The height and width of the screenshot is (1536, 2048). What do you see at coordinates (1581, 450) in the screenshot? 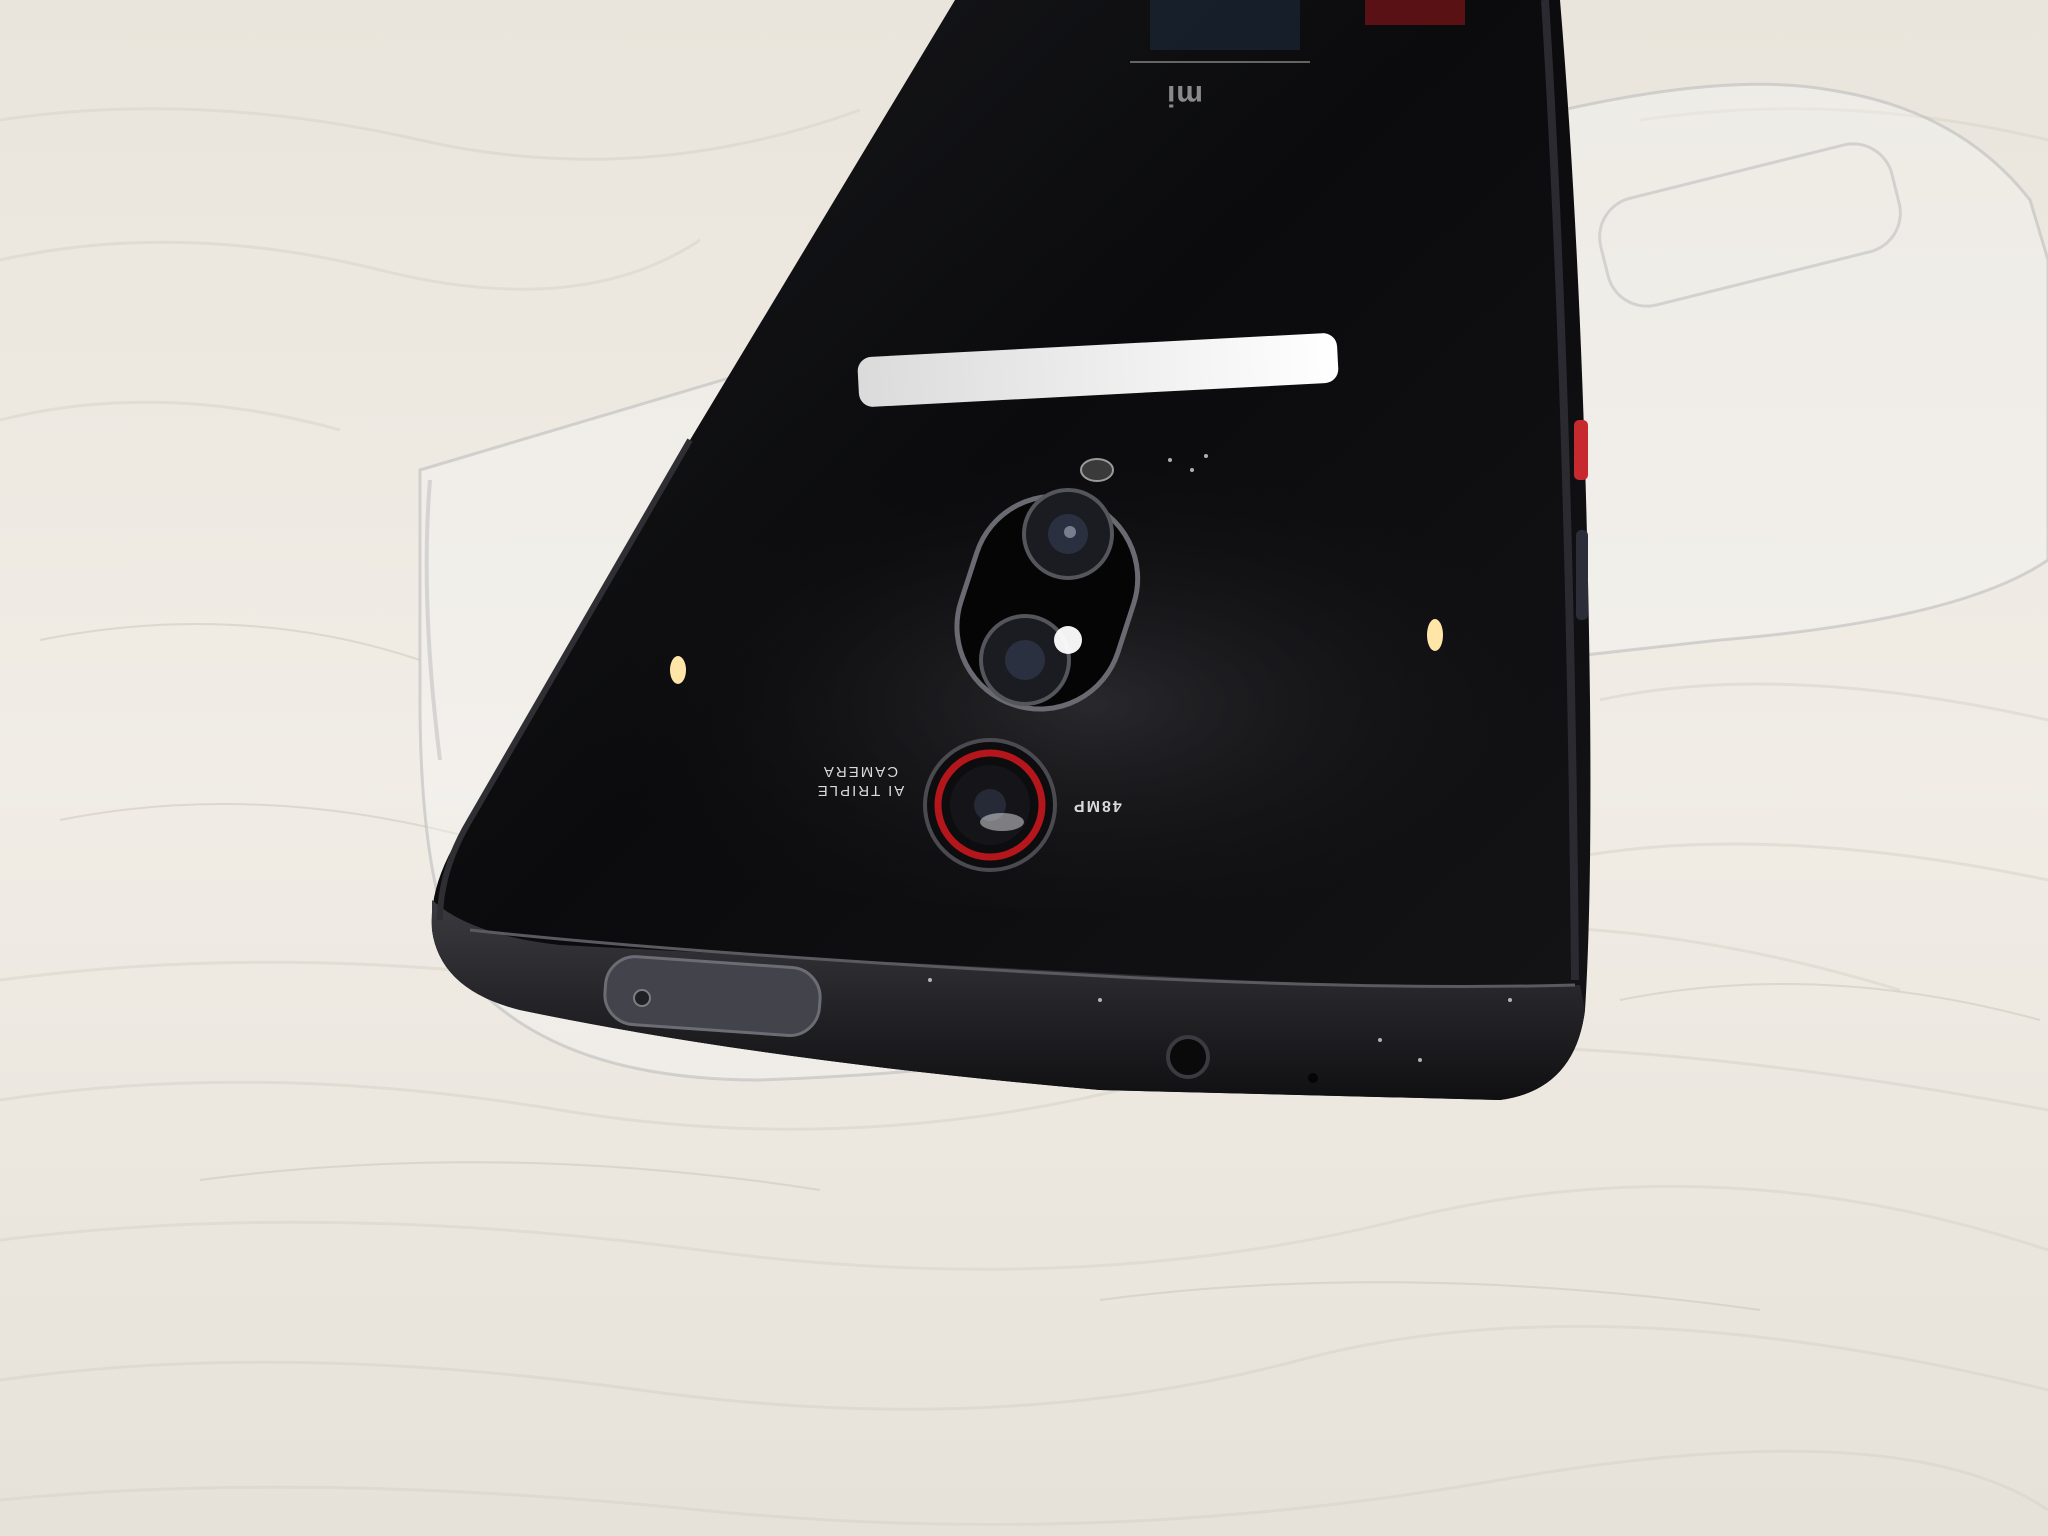
I see `red-side-button` at bounding box center [1581, 450].